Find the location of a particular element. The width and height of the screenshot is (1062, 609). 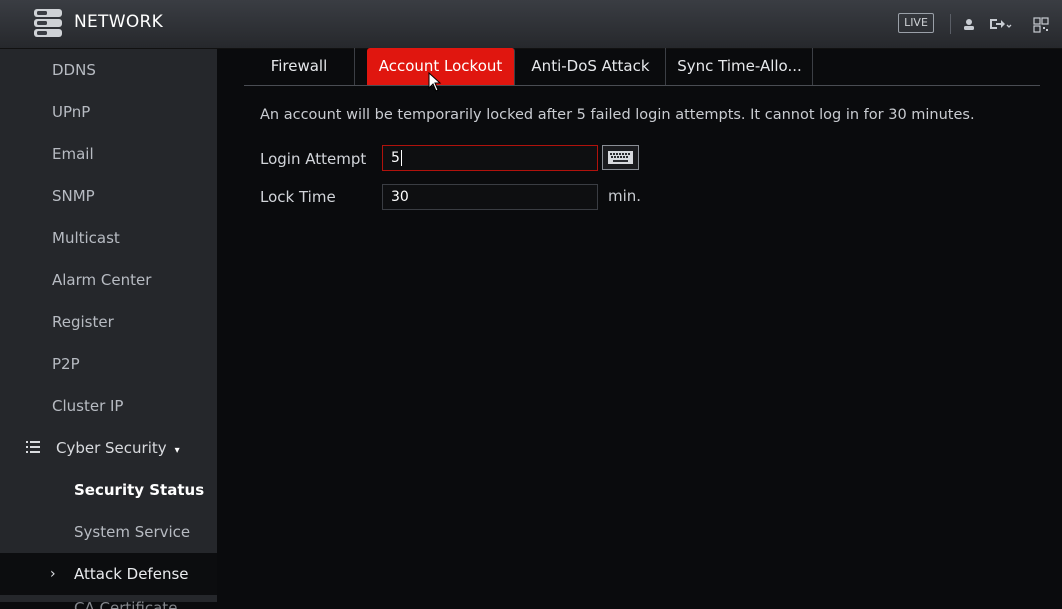

sidebar-item-label: Attack Defense is located at coordinates (131, 574).